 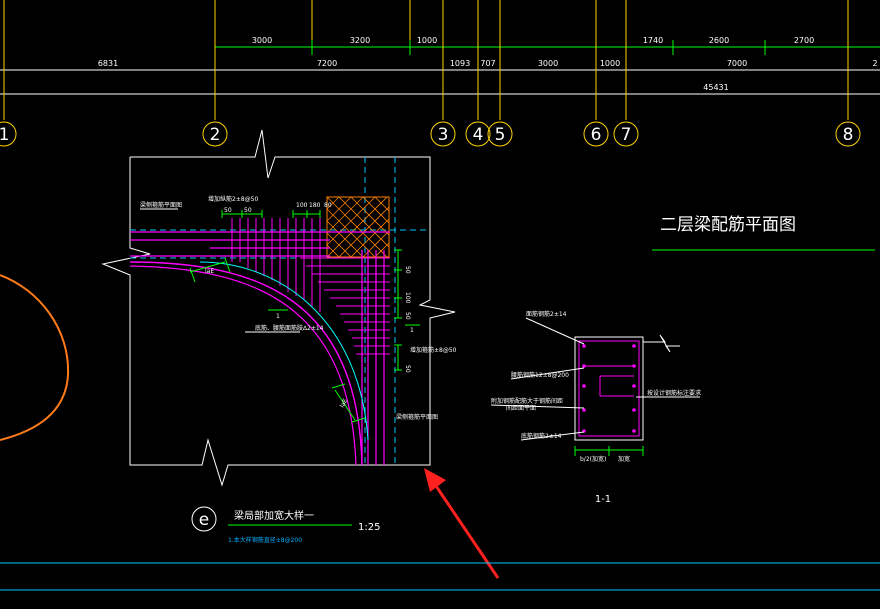 I want to click on orange-contour, so click(x=35, y=357).